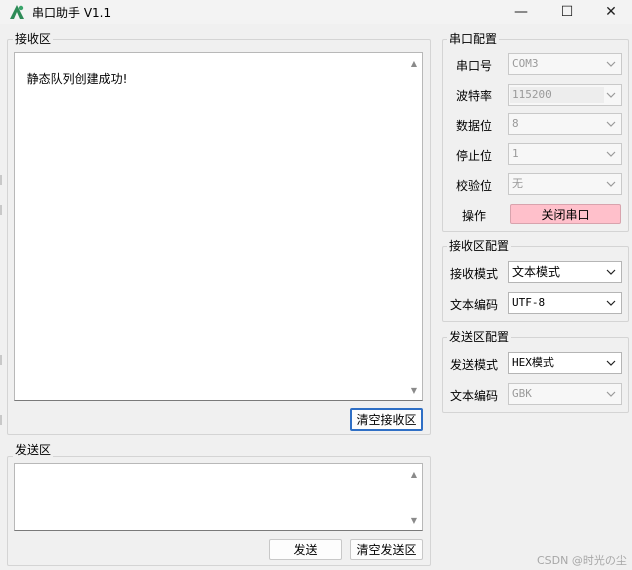 This screenshot has width=632, height=570. What do you see at coordinates (77, 79) in the screenshot?
I see `receive-content: 静态队列创建成功!` at bounding box center [77, 79].